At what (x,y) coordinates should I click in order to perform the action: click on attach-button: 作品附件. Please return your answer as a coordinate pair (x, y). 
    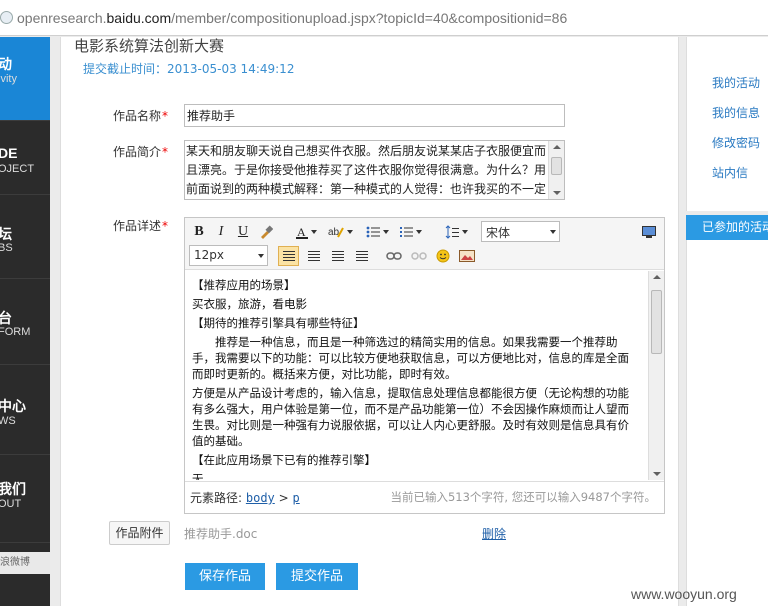
    Looking at the image, I should click on (139, 533).